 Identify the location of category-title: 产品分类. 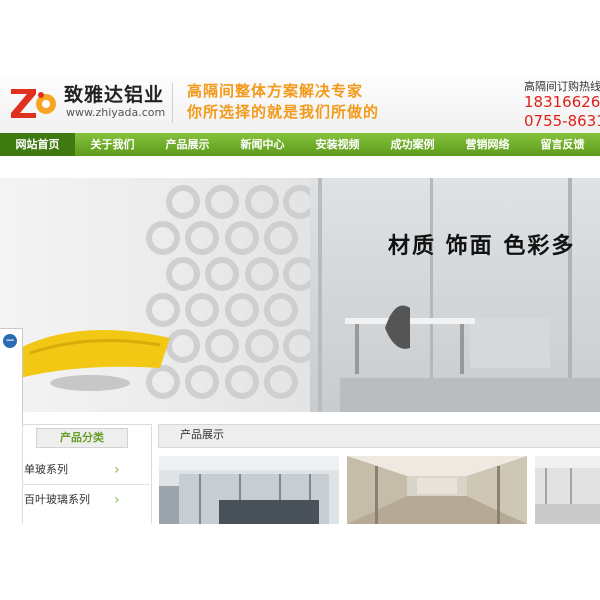
(82, 438).